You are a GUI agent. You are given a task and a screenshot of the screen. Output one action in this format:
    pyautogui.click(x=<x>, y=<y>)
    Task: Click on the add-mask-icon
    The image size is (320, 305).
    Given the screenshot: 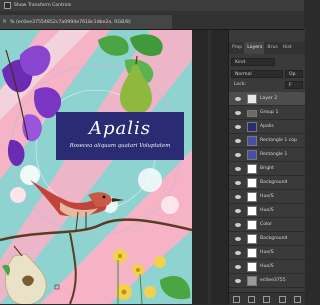 What is the action you would take?
    pyautogui.click(x=267, y=299)
    